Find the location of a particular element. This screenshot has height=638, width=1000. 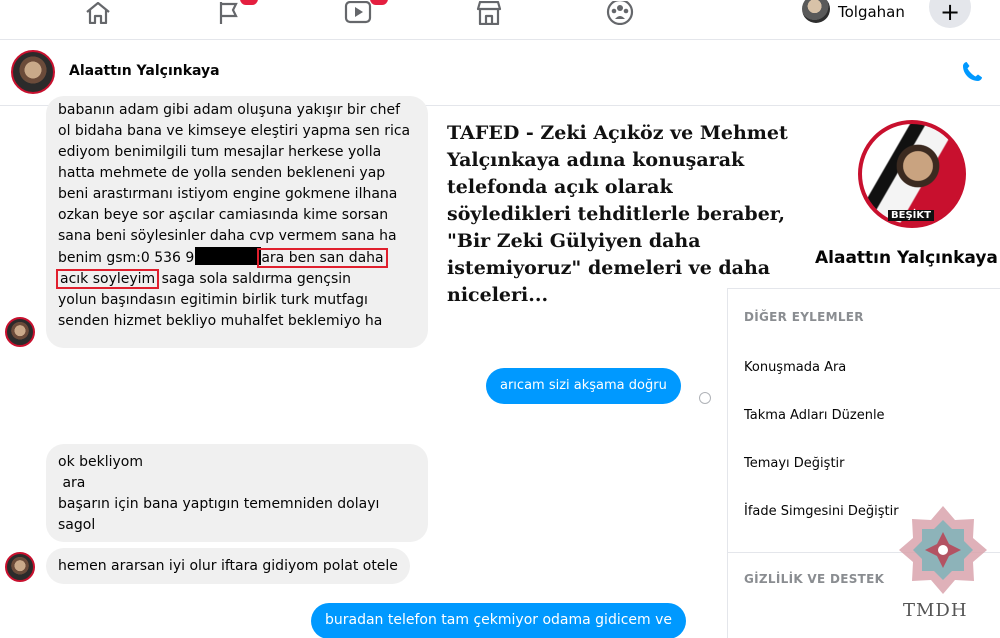

change-theme-item: Temayı Değiştir is located at coordinates (794, 463).